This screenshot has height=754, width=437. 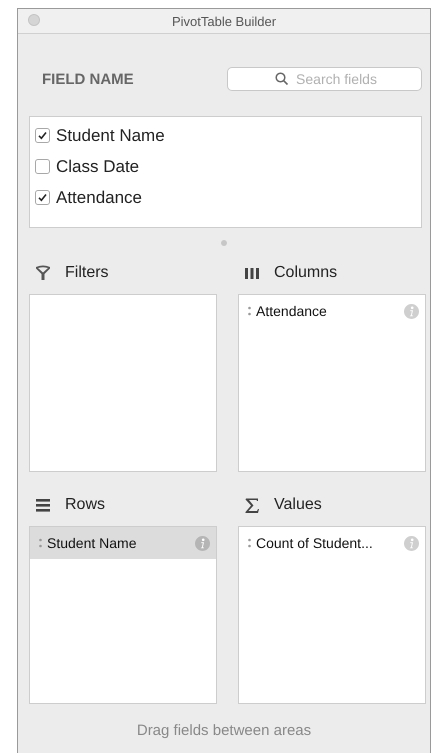 What do you see at coordinates (88, 79) in the screenshot?
I see `field-name-heading: FIELD NAME` at bounding box center [88, 79].